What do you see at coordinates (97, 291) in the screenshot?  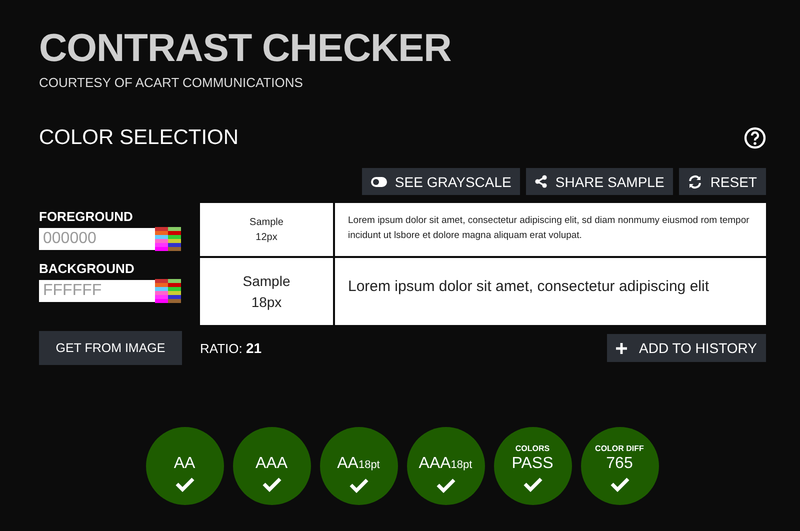 I see `color-input: FFFFFF` at bounding box center [97, 291].